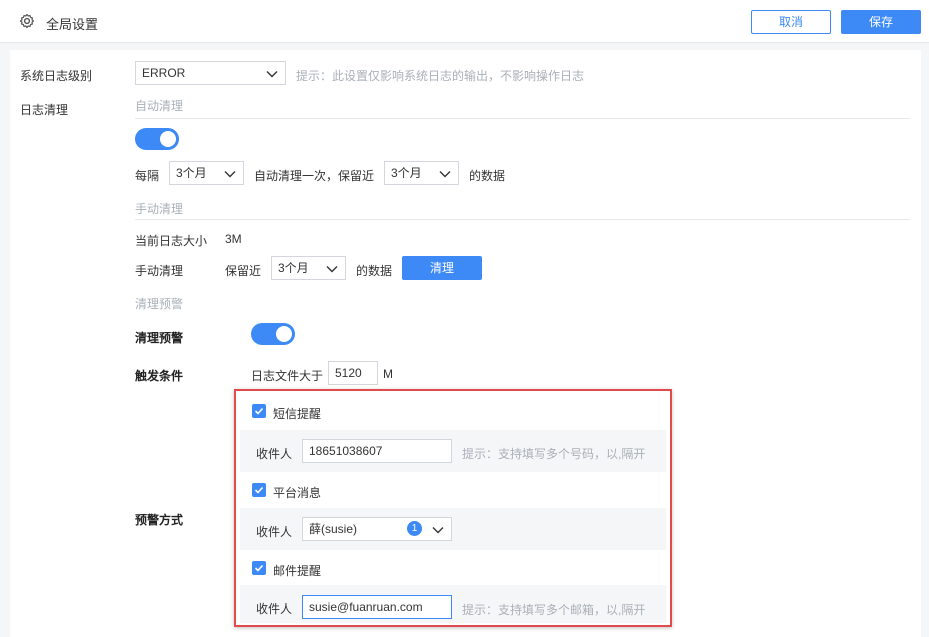  I want to click on current-size-value: 3M, so click(233, 239).